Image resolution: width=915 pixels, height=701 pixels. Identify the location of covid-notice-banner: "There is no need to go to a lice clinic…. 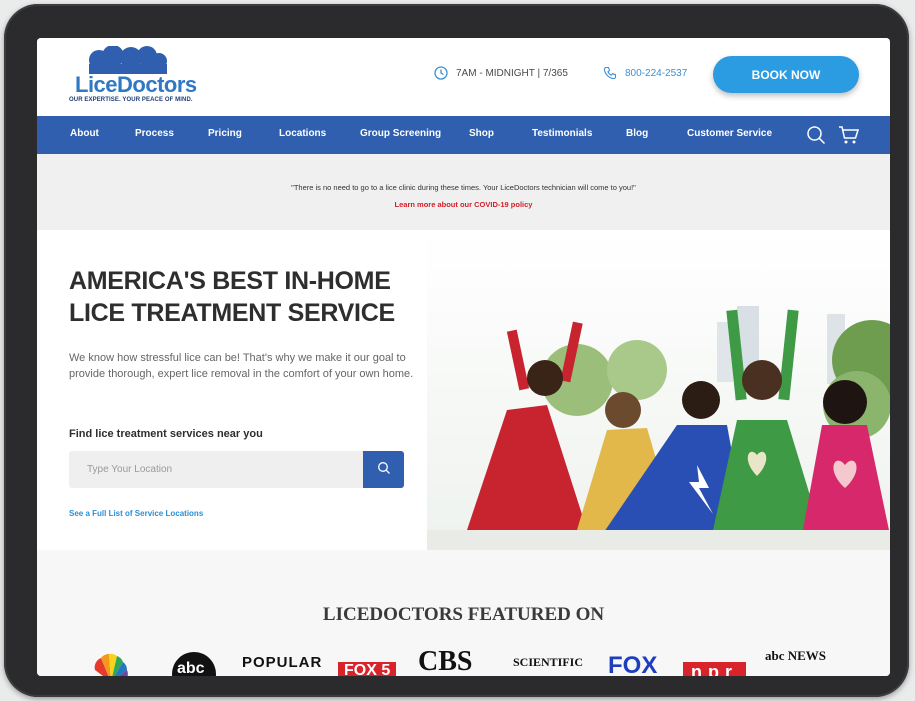
(463, 192).